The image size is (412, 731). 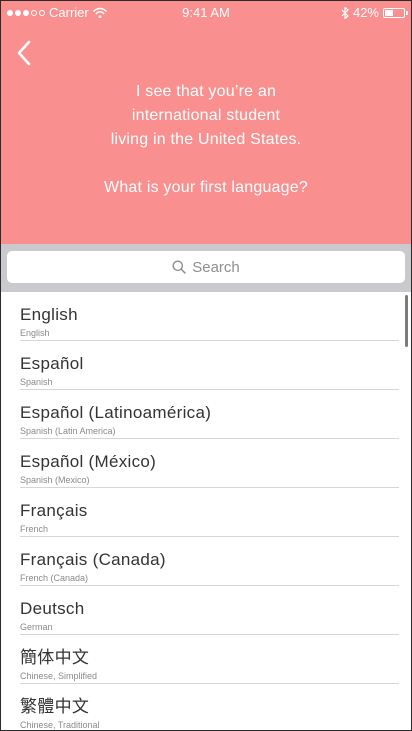 I want to click on battery-level-fill, so click(x=389, y=12).